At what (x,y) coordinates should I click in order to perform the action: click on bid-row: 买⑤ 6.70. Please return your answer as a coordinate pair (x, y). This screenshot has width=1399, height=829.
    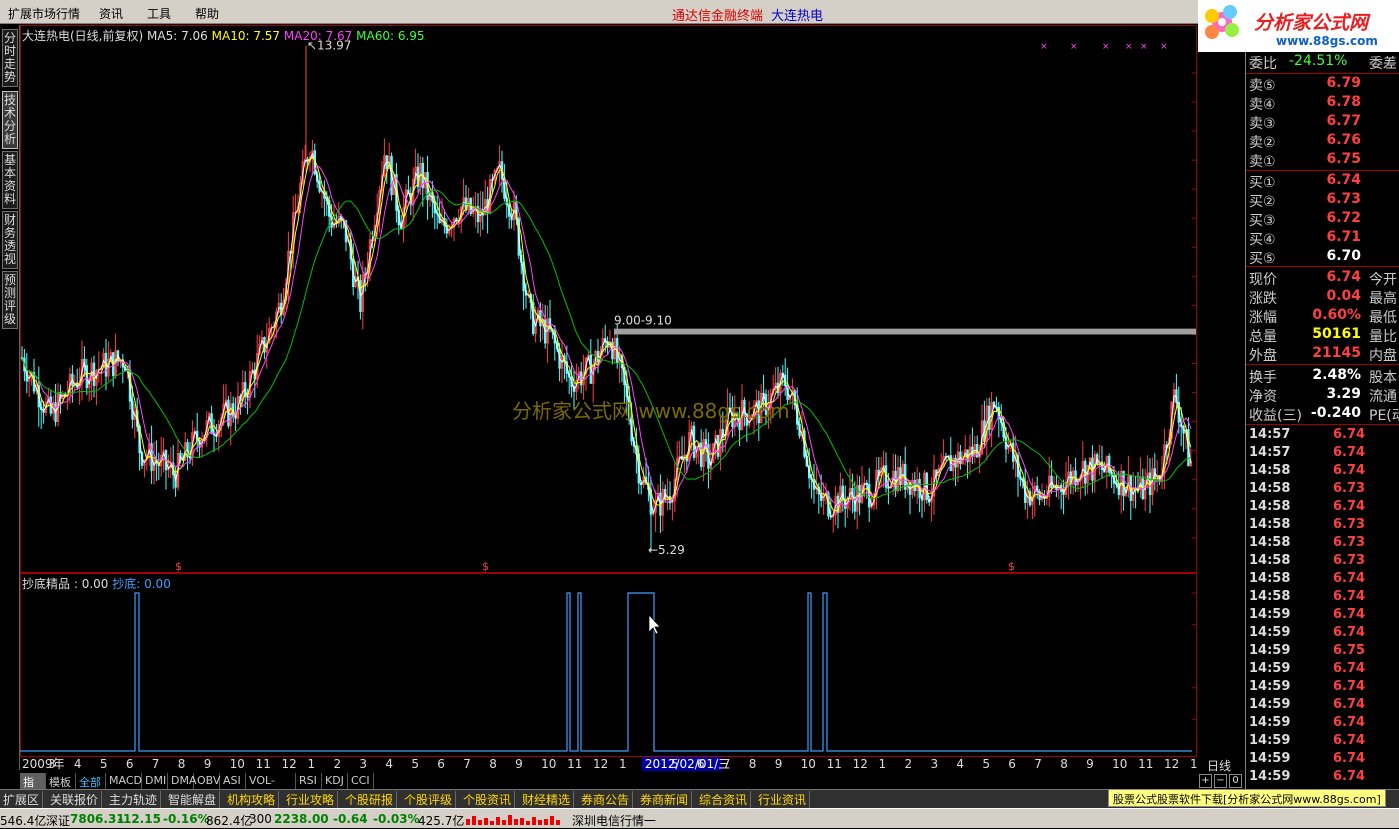
    Looking at the image, I should click on (1305, 257).